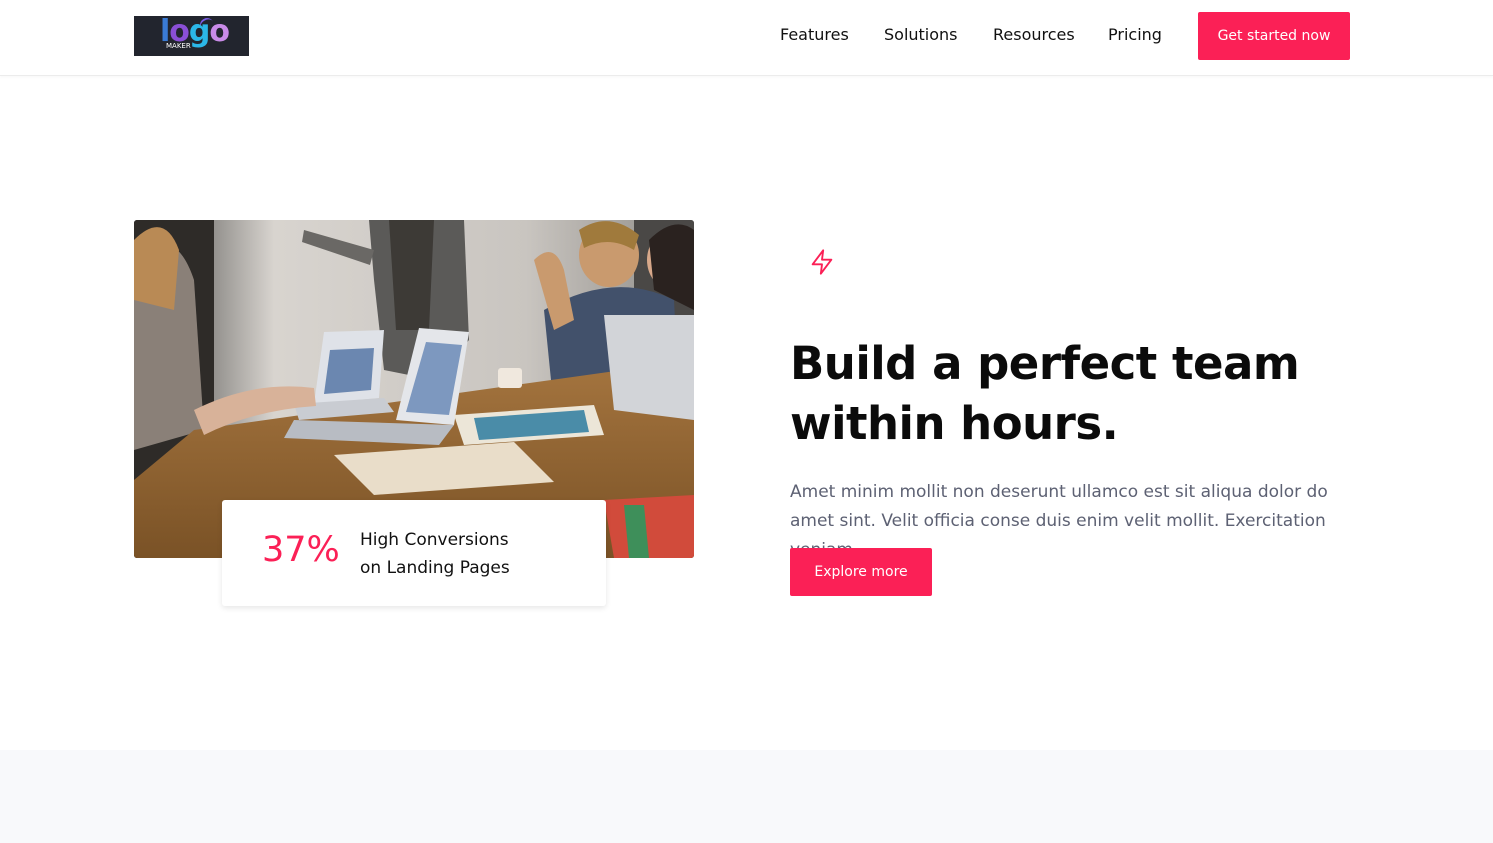  I want to click on stat-label-line2: on Landing Pages, so click(435, 568).